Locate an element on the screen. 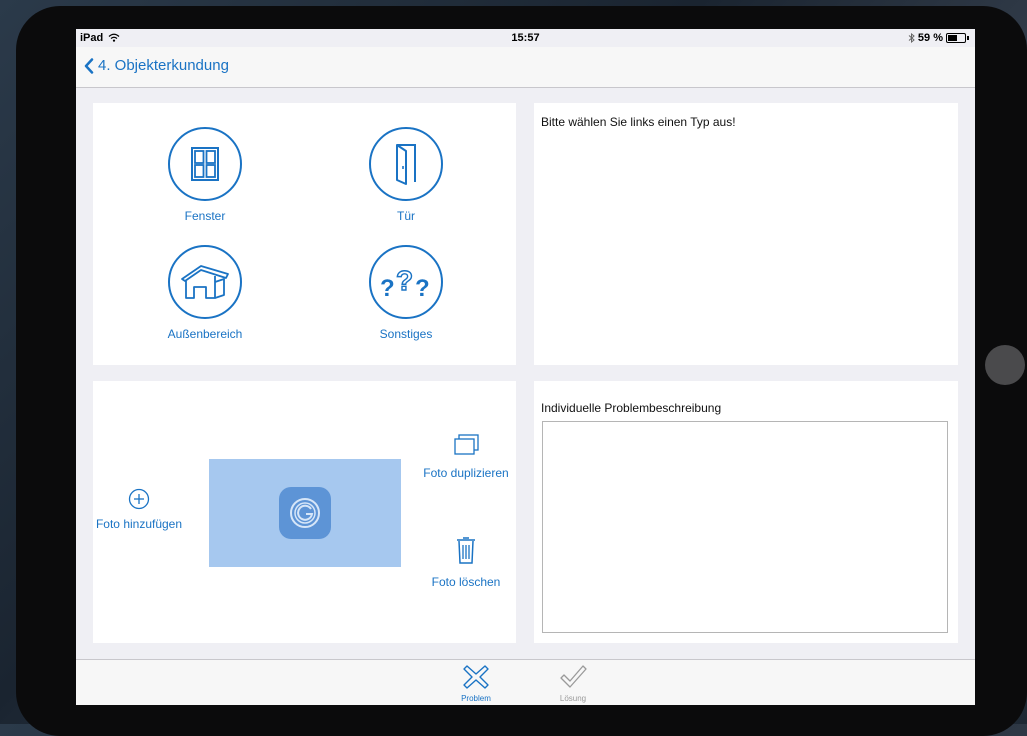 This screenshot has height=736, width=1027. type-aussenbereich-circle is located at coordinates (205, 282).